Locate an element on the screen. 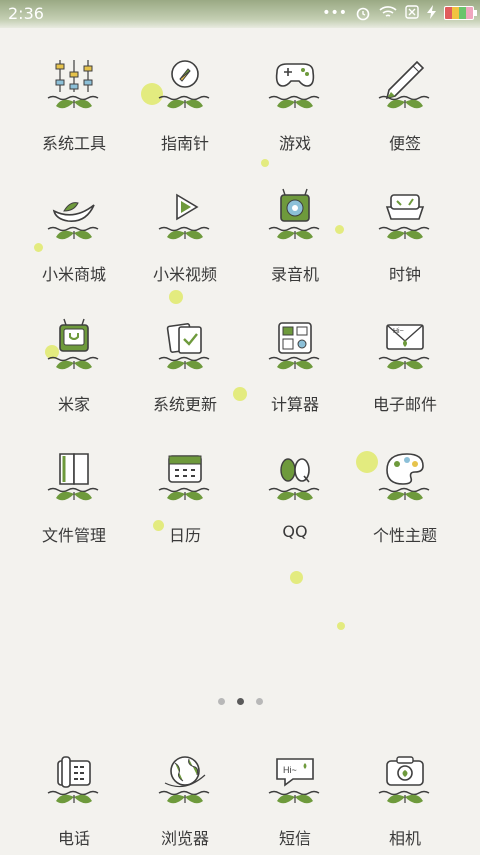  app-label: 米家 is located at coordinates (73, 404).